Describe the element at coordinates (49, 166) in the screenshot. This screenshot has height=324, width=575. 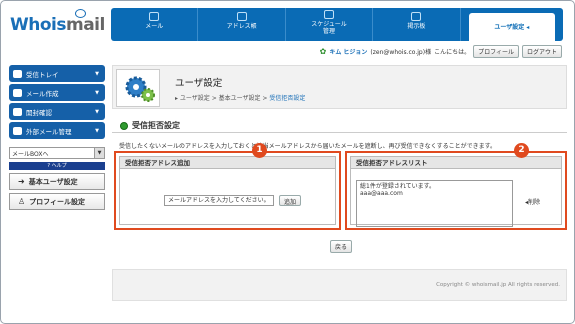
I see `help-icon: ?` at that location.